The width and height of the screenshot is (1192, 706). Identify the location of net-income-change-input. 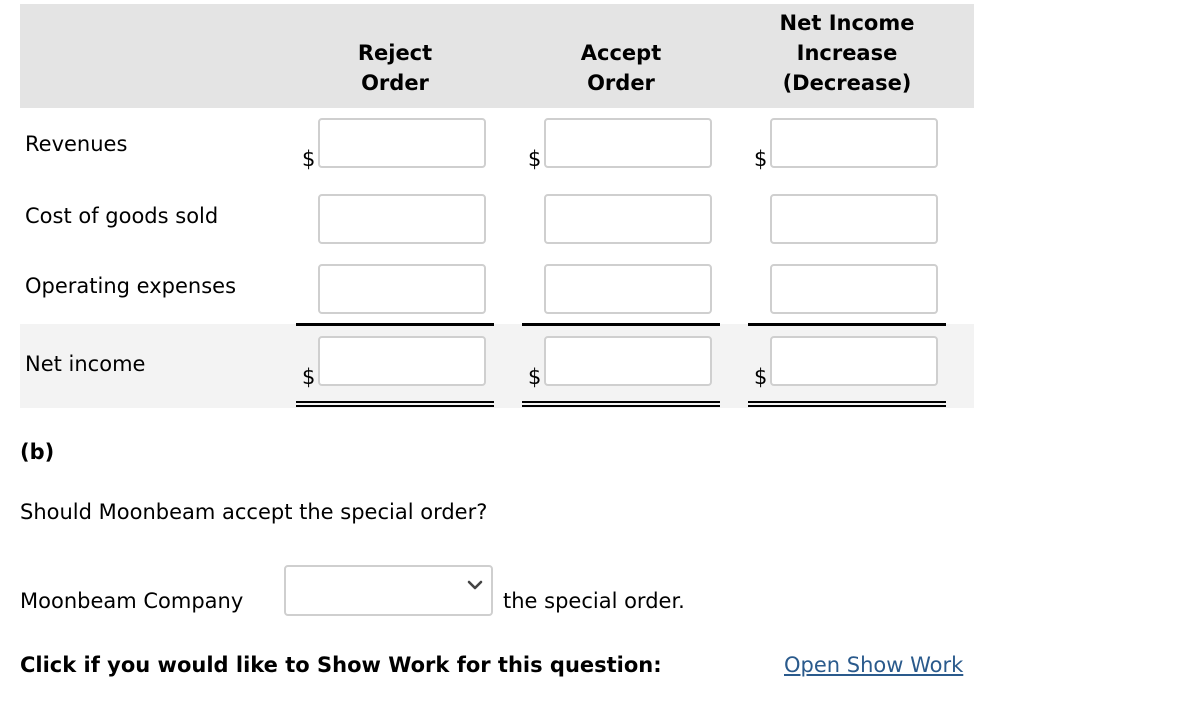
(854, 361).